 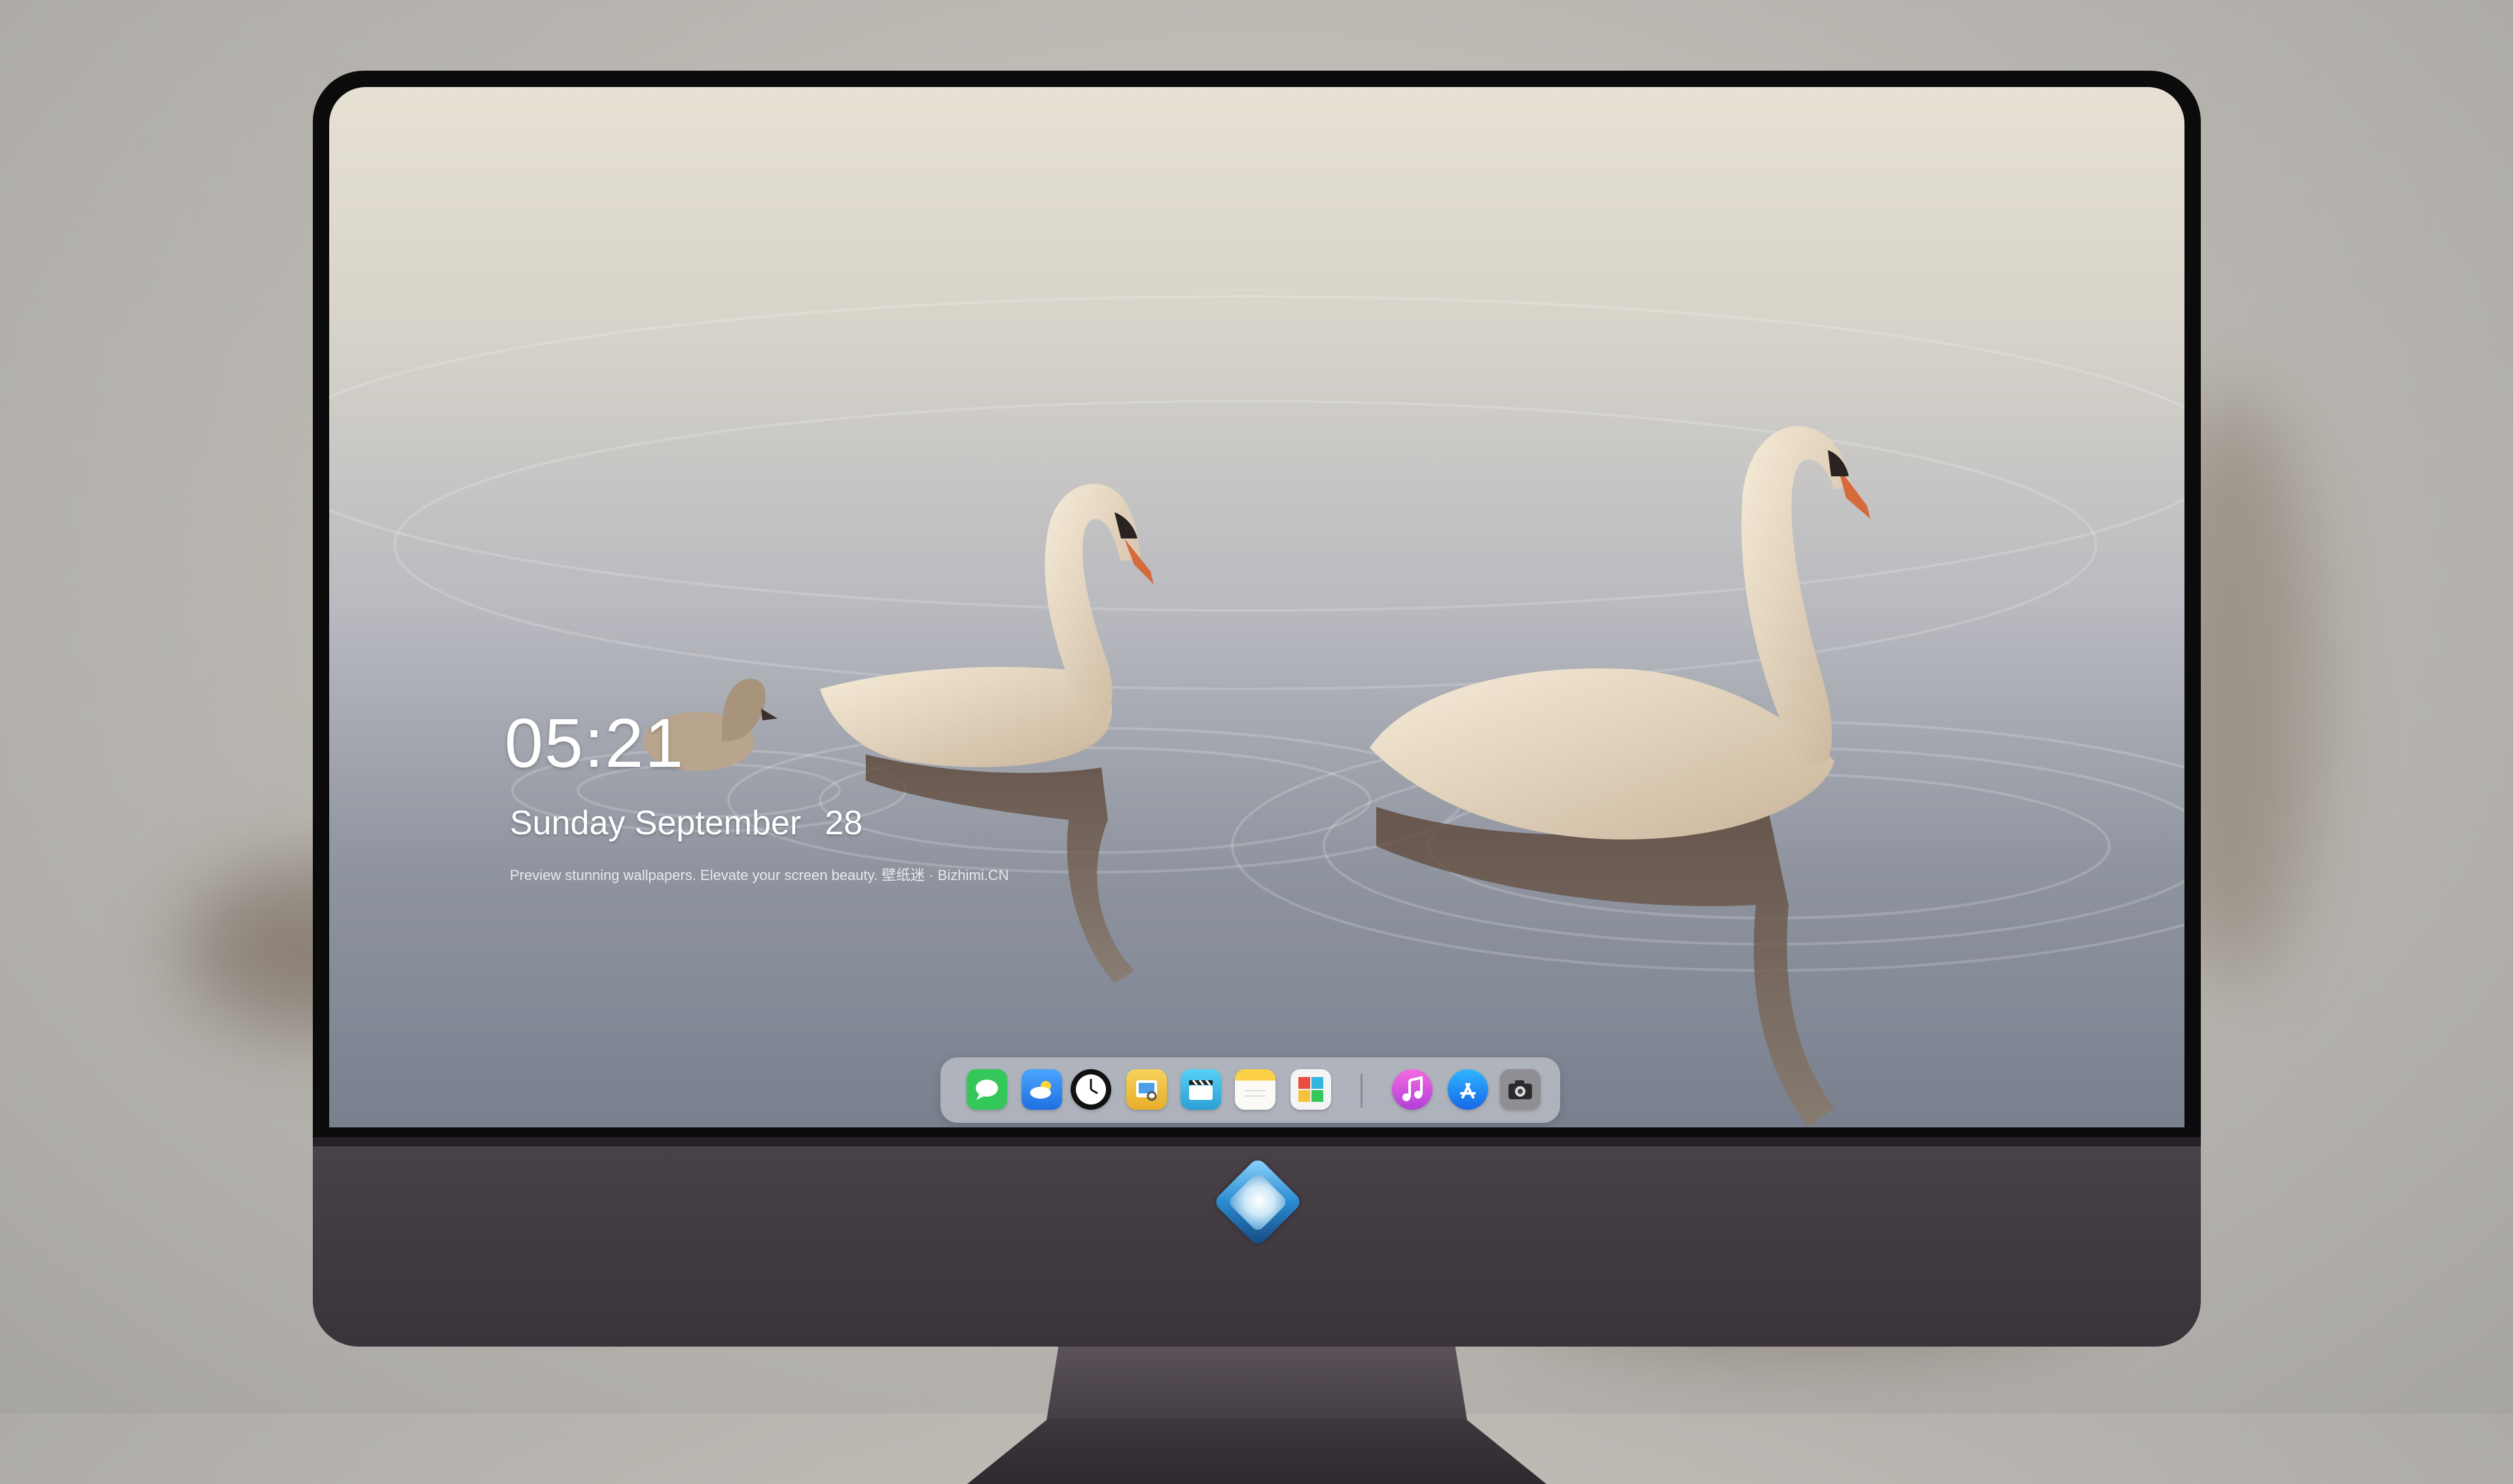 I want to click on camera-icon, so click(x=1520, y=1089).